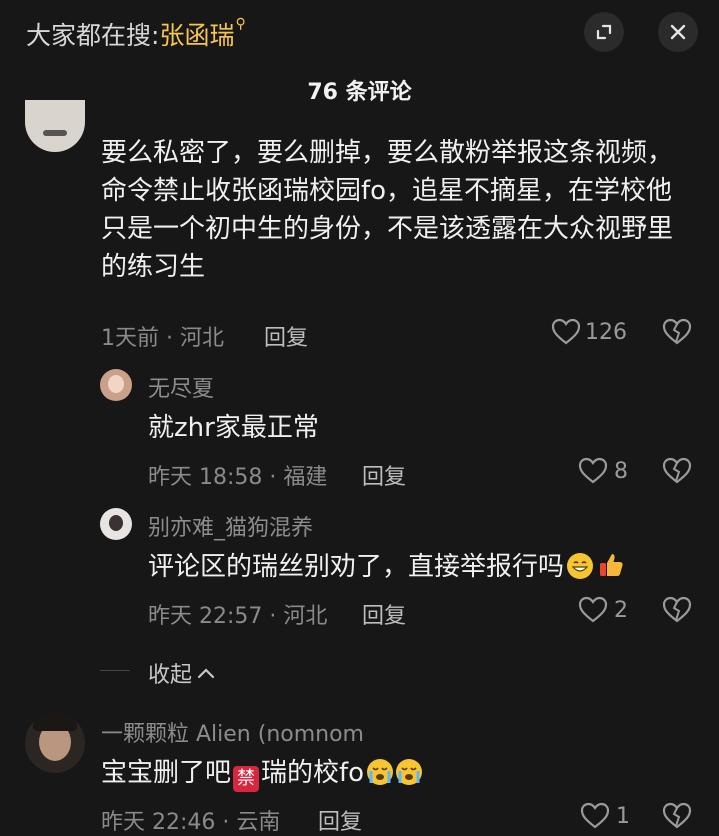  I want to click on comment-body-suffix: 瑞的校fo, so click(313, 773).